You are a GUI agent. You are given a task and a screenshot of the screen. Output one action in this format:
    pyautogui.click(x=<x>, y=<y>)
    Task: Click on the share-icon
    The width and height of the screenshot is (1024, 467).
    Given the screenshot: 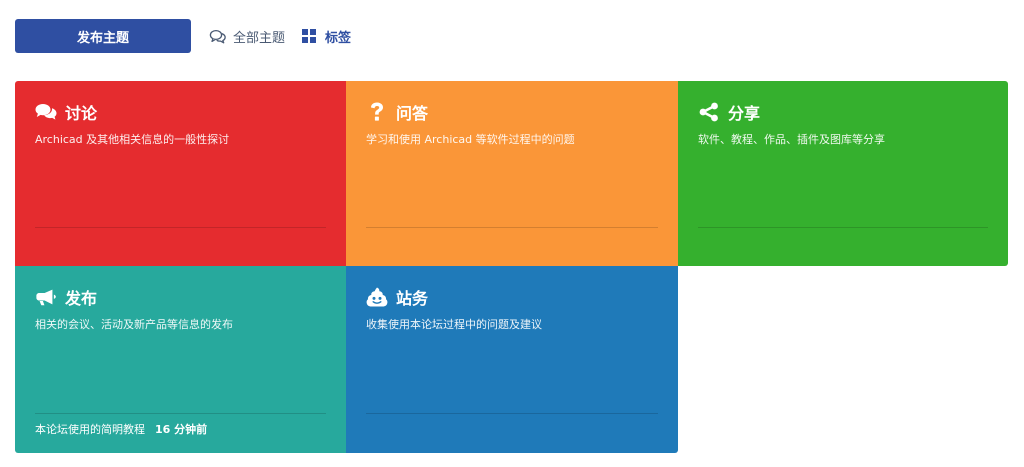 What is the action you would take?
    pyautogui.click(x=709, y=112)
    